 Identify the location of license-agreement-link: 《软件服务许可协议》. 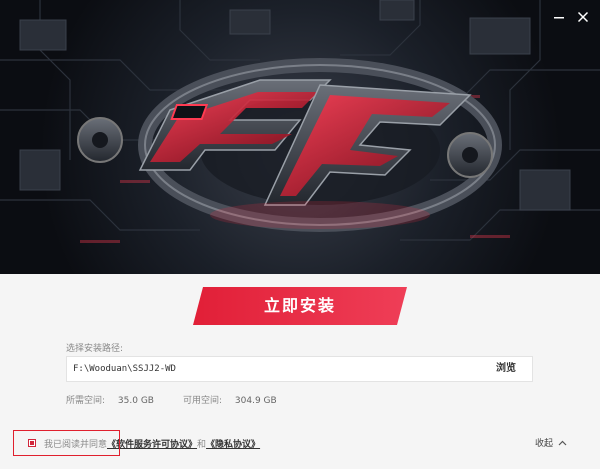
(152, 443).